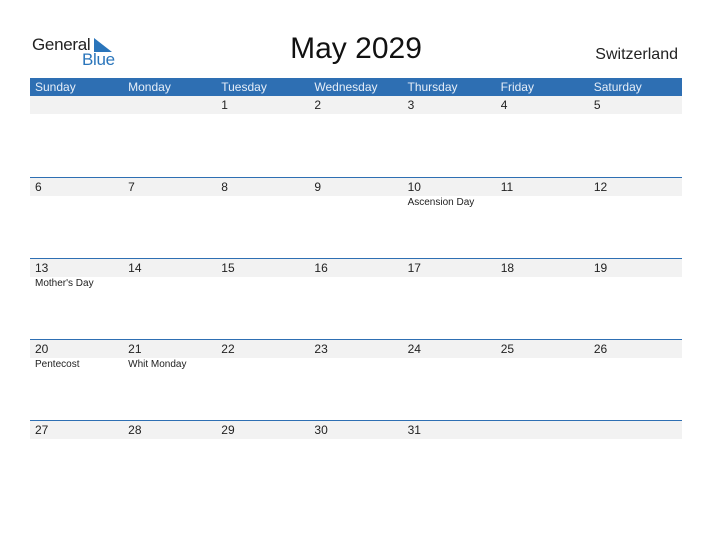 Image resolution: width=712 pixels, height=550 pixels. I want to click on day-cell: 23, so click(355, 380).